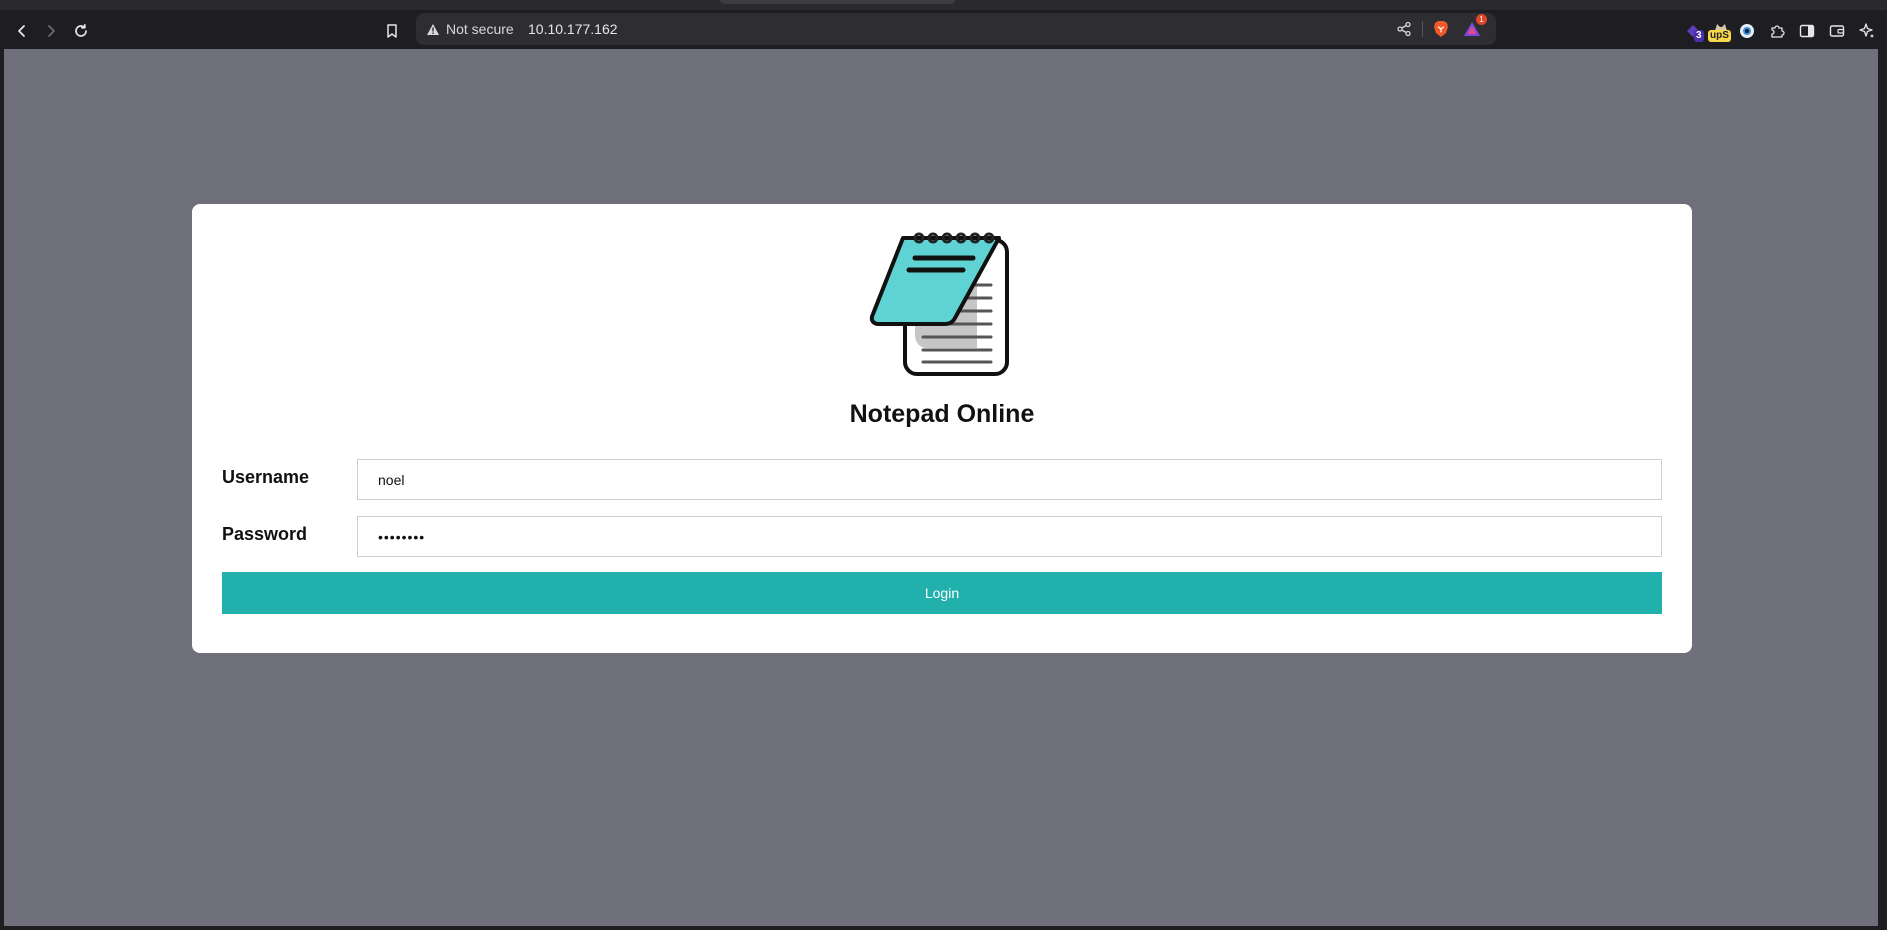 This screenshot has width=1887, height=930. I want to click on forward-arrow-icon, so click(51, 31).